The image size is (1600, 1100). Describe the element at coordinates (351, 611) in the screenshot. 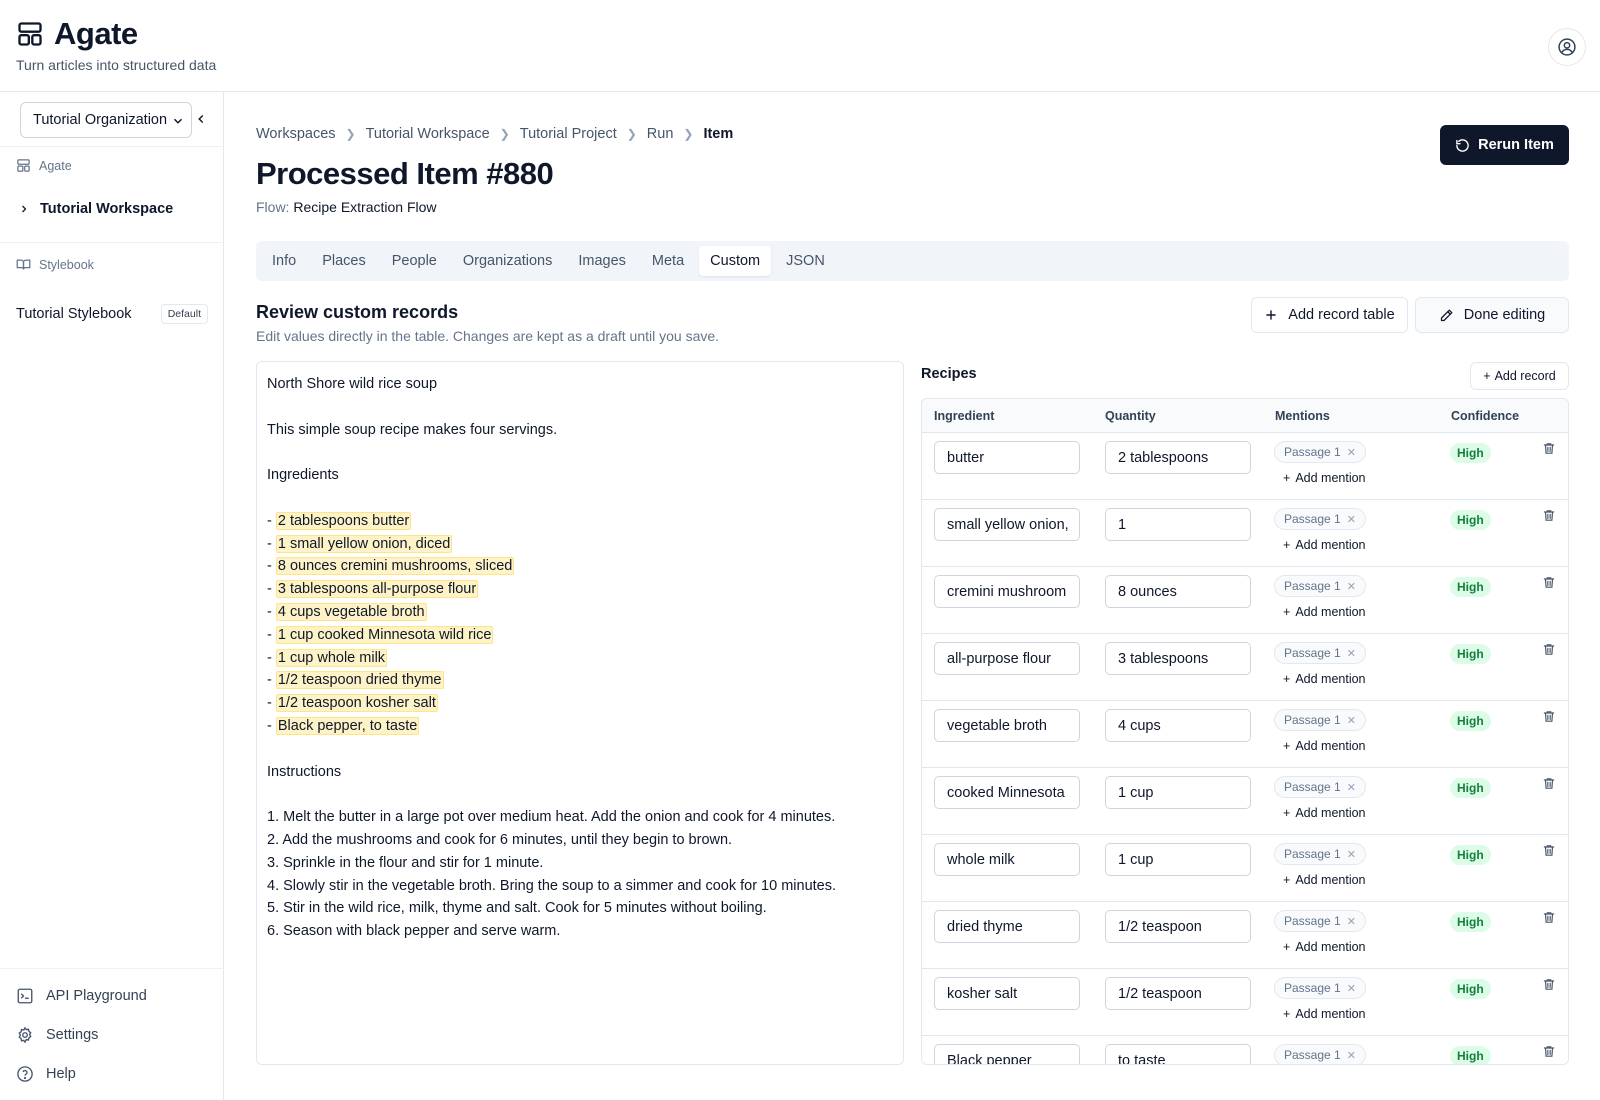

I see `highlighted-mention: 4 cups vegetable broth` at that location.